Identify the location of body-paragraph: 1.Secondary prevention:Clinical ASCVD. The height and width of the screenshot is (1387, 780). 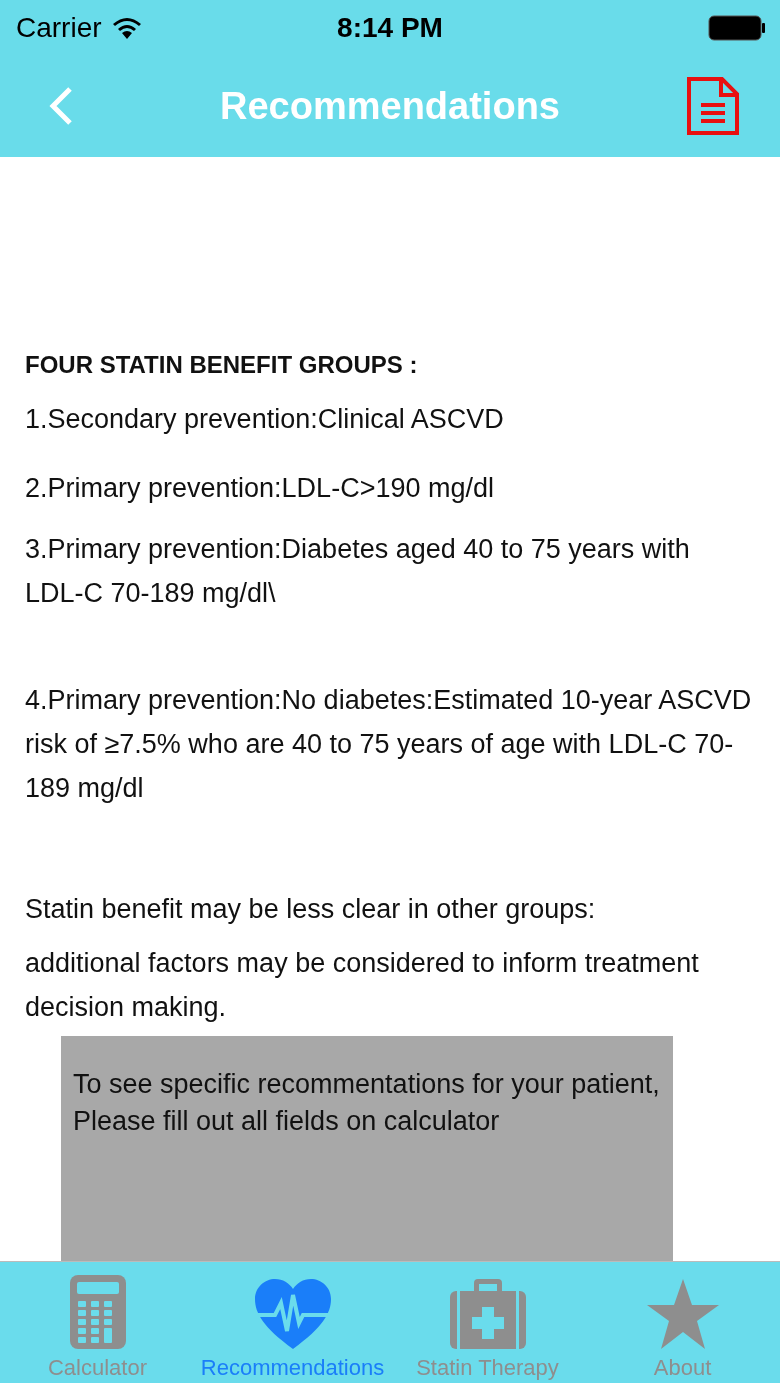
(265, 419).